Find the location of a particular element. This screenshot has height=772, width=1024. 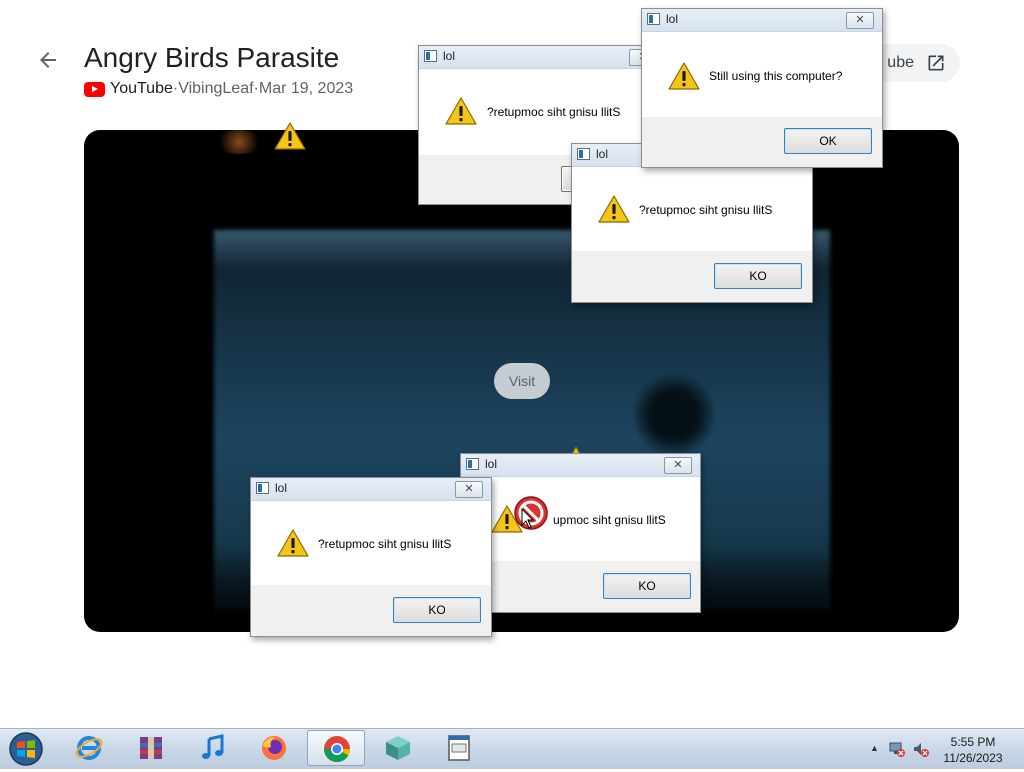

winrar-icon is located at coordinates (151, 748).